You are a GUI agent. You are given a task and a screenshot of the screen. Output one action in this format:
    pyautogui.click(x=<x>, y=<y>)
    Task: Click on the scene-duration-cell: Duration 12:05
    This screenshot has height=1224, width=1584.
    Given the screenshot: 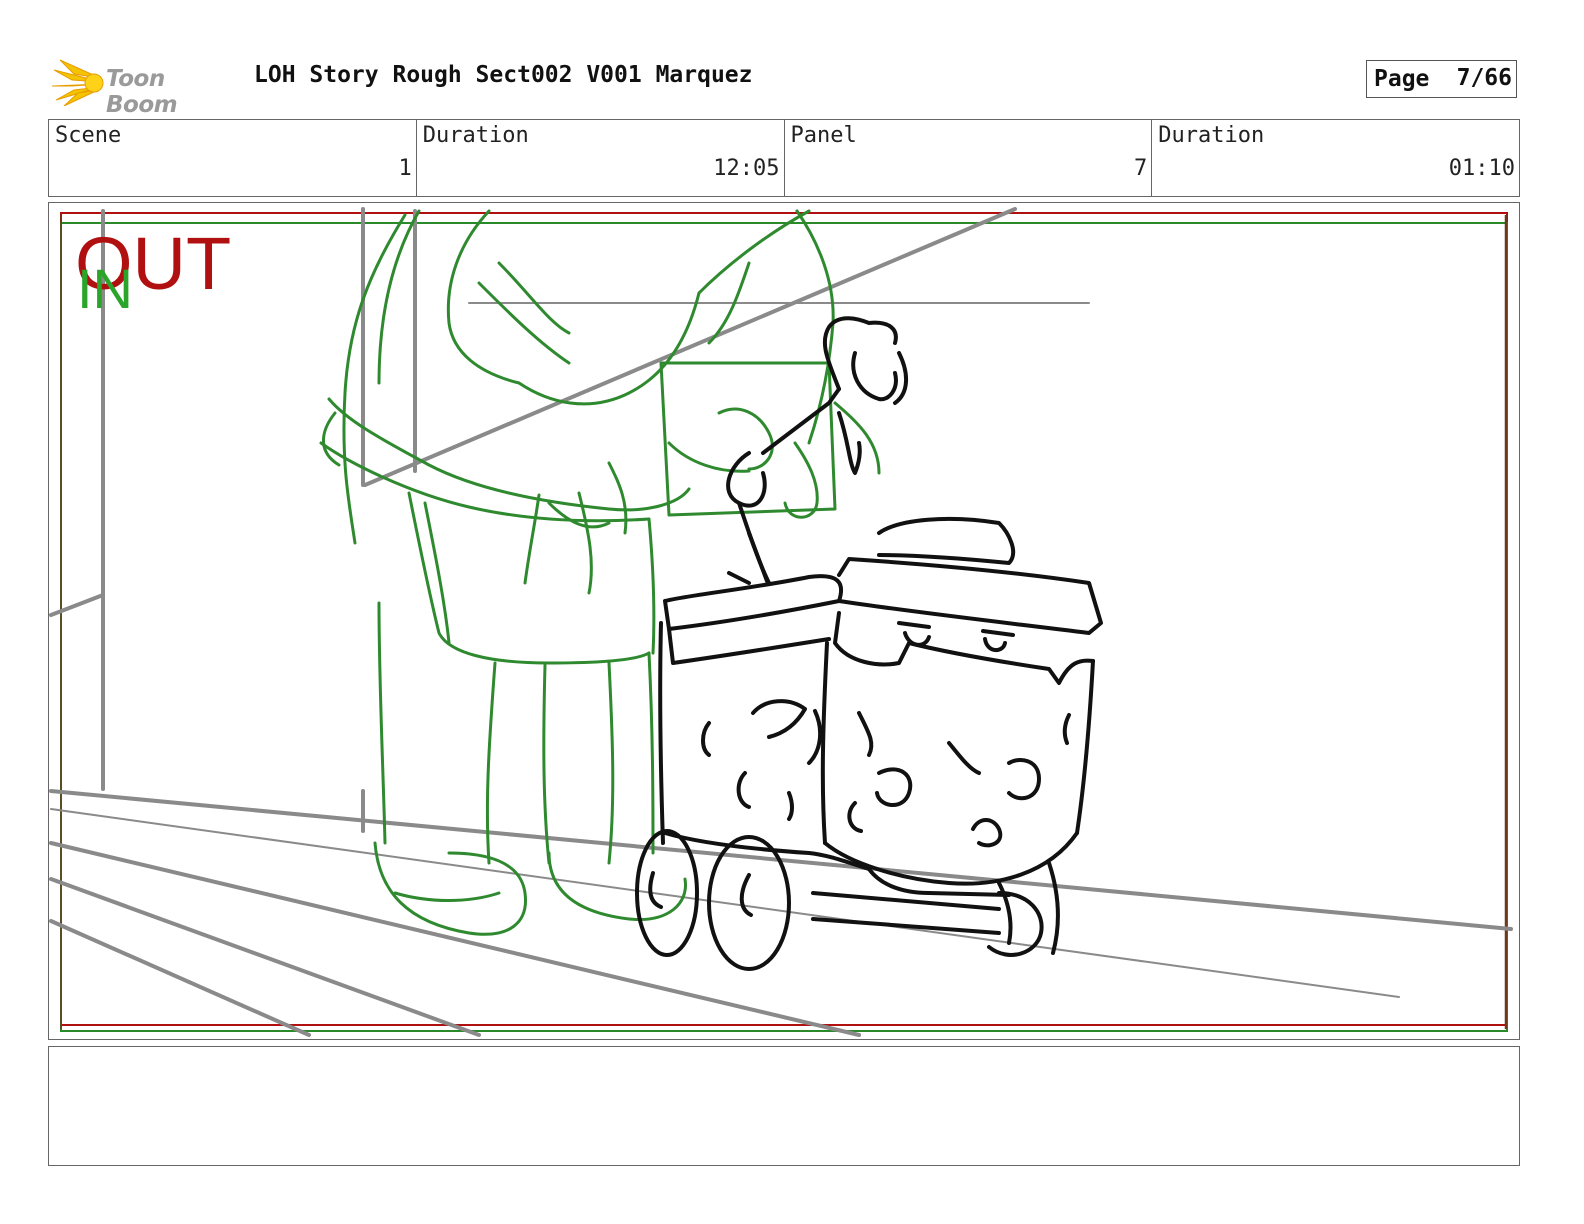 What is the action you would take?
    pyautogui.click(x=601, y=158)
    